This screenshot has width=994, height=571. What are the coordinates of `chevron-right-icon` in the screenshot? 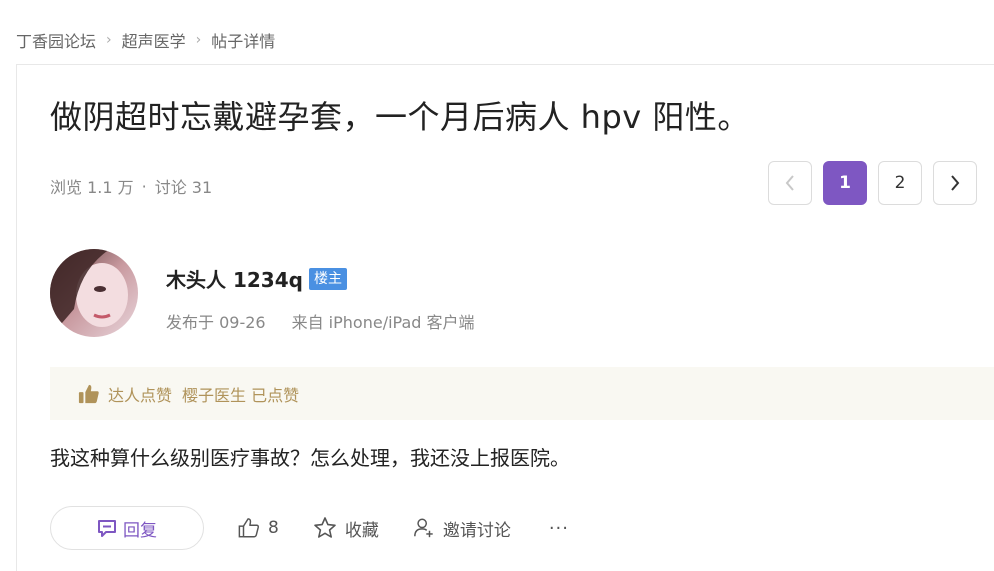 It's located at (955, 183).